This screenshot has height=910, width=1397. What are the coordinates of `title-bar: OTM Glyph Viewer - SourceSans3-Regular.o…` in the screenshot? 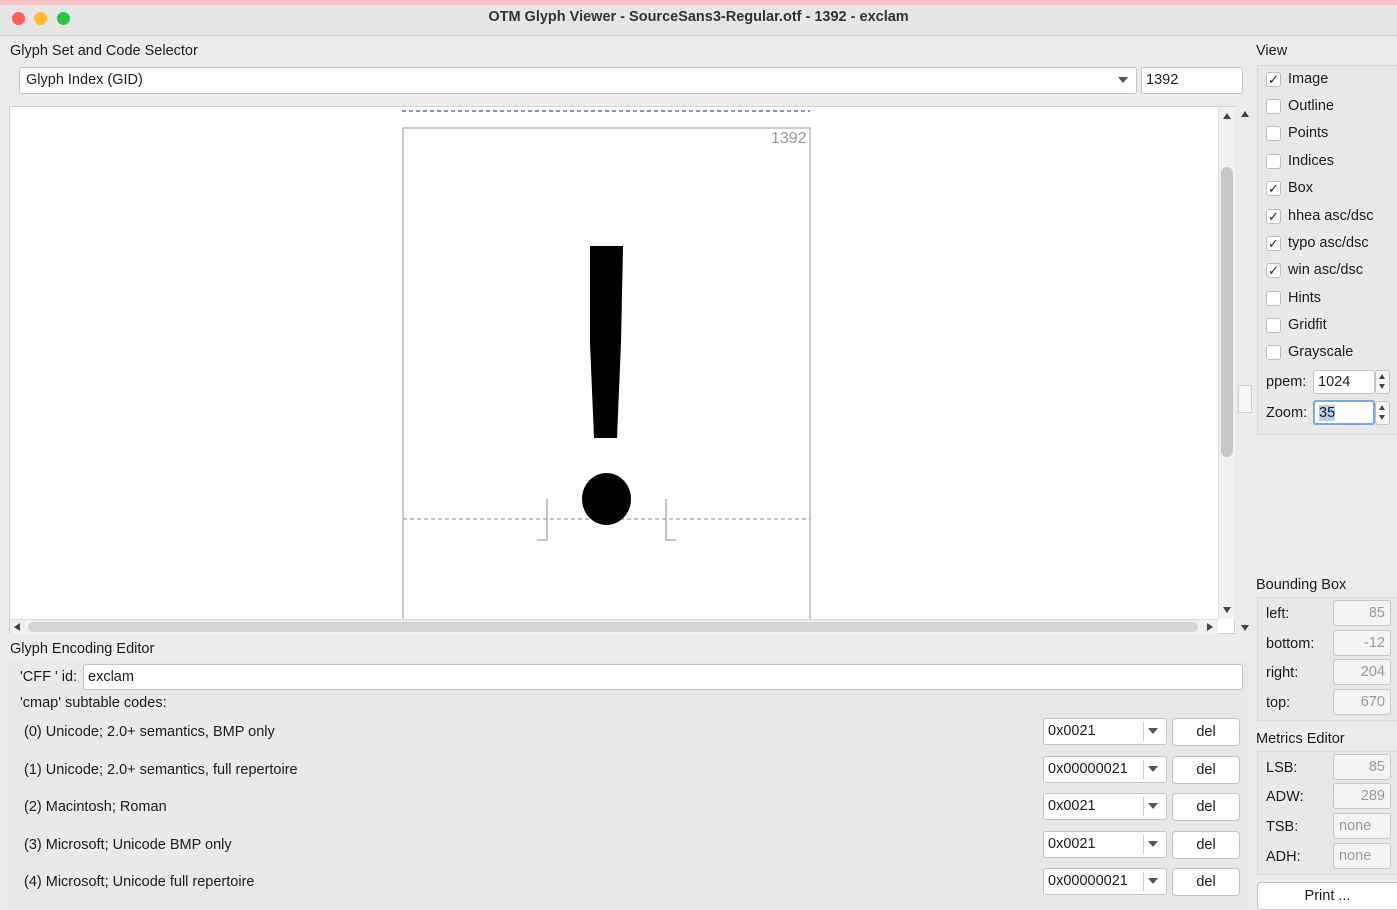 It's located at (698, 18).